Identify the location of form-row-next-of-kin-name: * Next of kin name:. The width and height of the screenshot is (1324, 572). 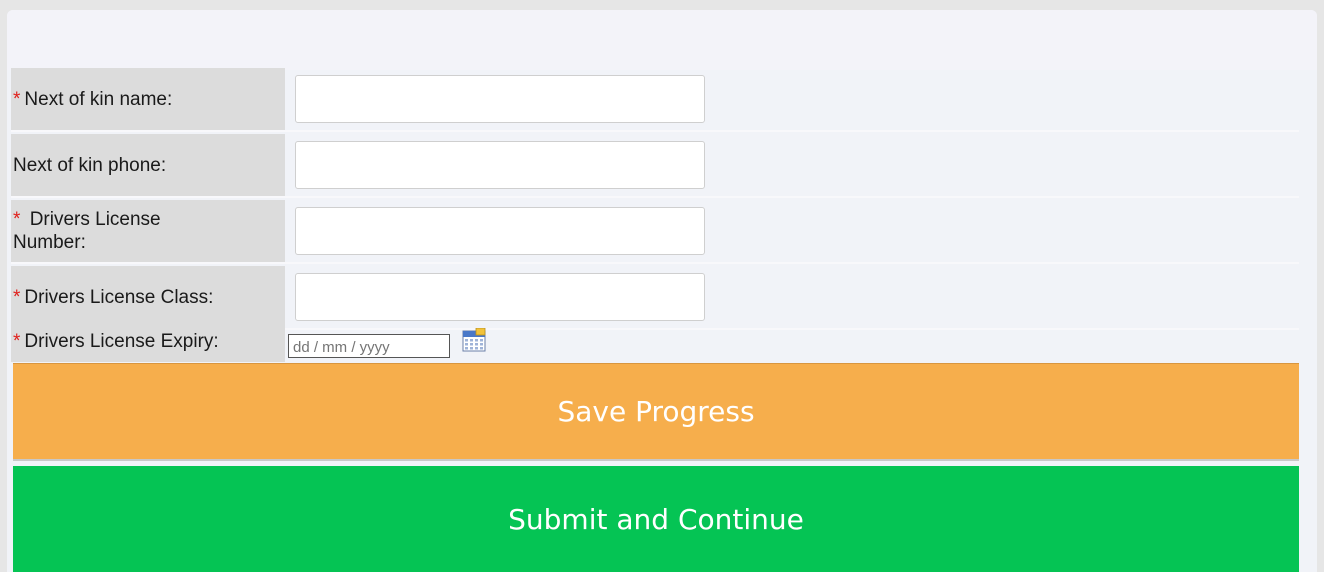
(655, 100).